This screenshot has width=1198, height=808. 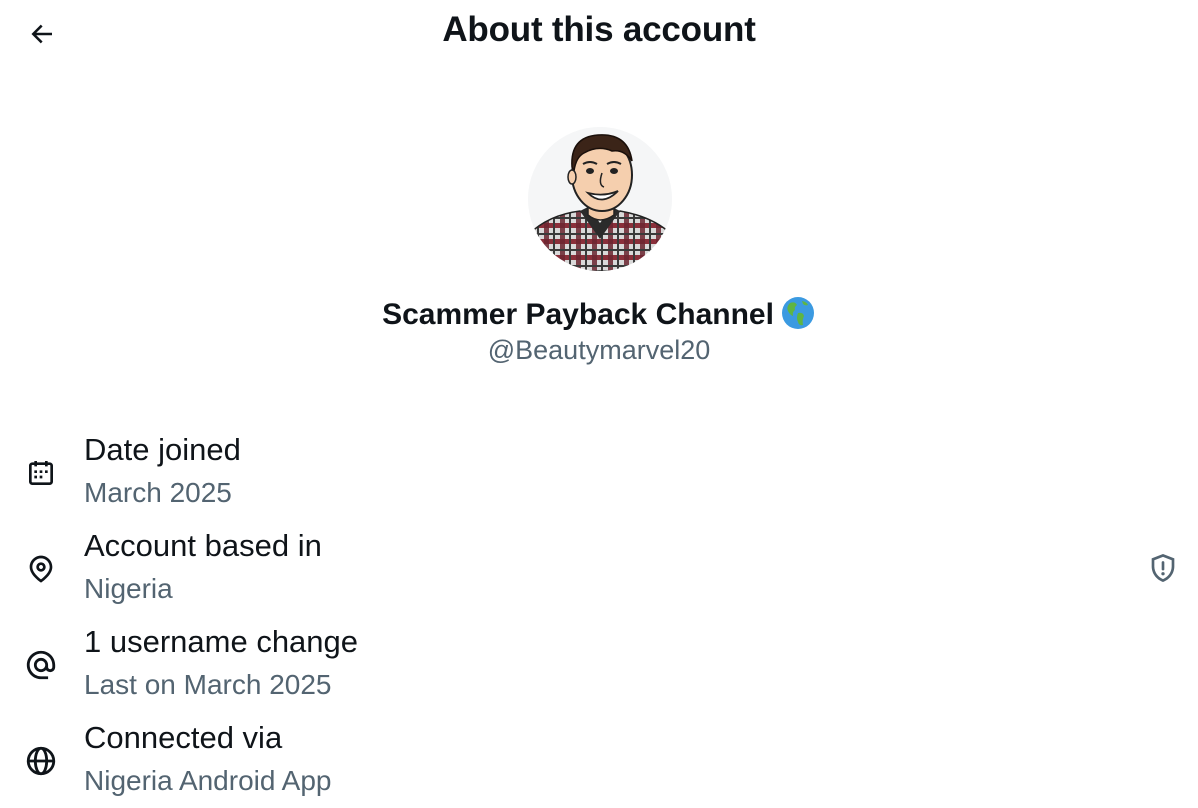 What do you see at coordinates (183, 737) in the screenshot?
I see `connected-via-label: Connected via` at bounding box center [183, 737].